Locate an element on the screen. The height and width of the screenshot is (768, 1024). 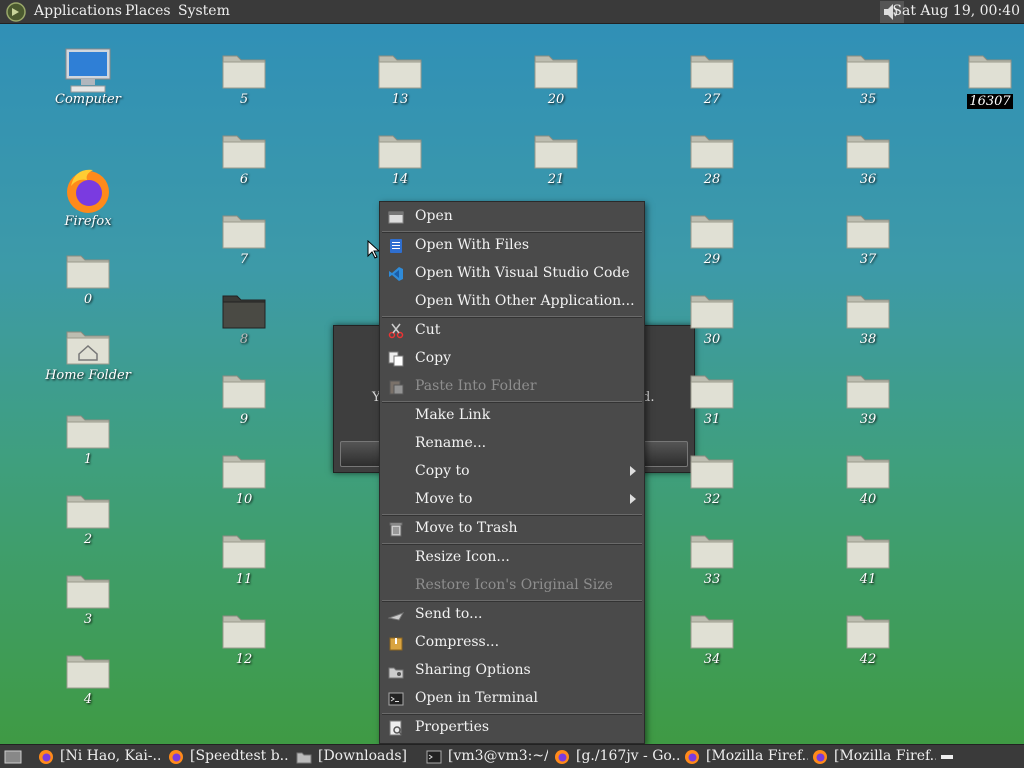
folder-27: 27 is located at coordinates (712, 78).